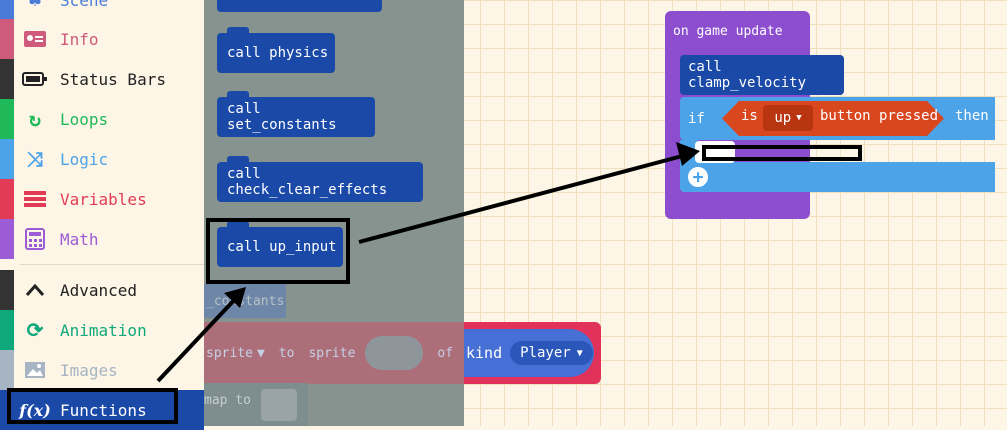 Image resolution: width=1007 pixels, height=430 pixels. Describe the element at coordinates (522, 198) in the screenshot. I see `arrow-line-to-slot` at that location.